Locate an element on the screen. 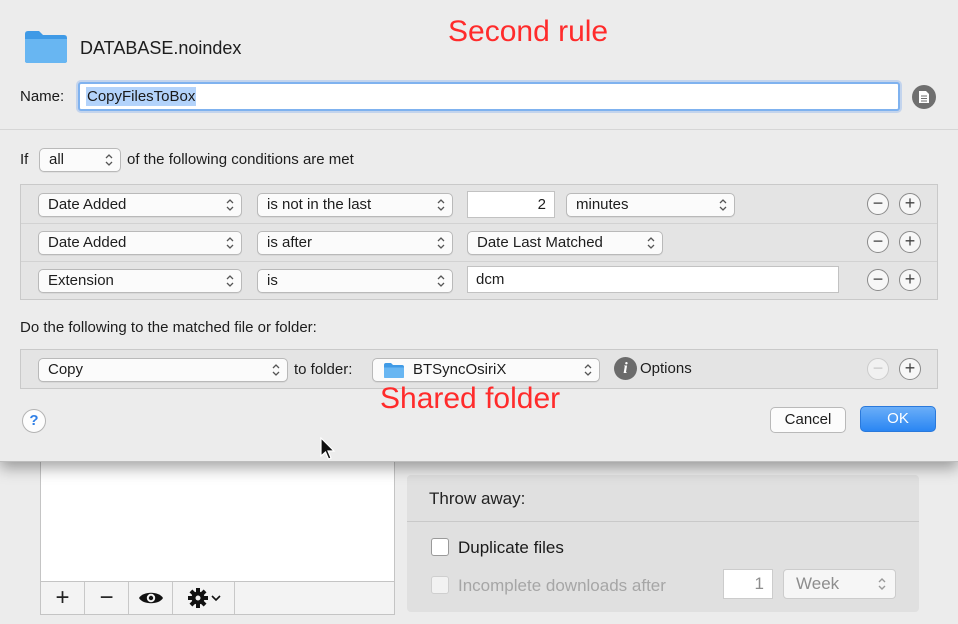 The width and height of the screenshot is (958, 624). document-icon is located at coordinates (924, 97).